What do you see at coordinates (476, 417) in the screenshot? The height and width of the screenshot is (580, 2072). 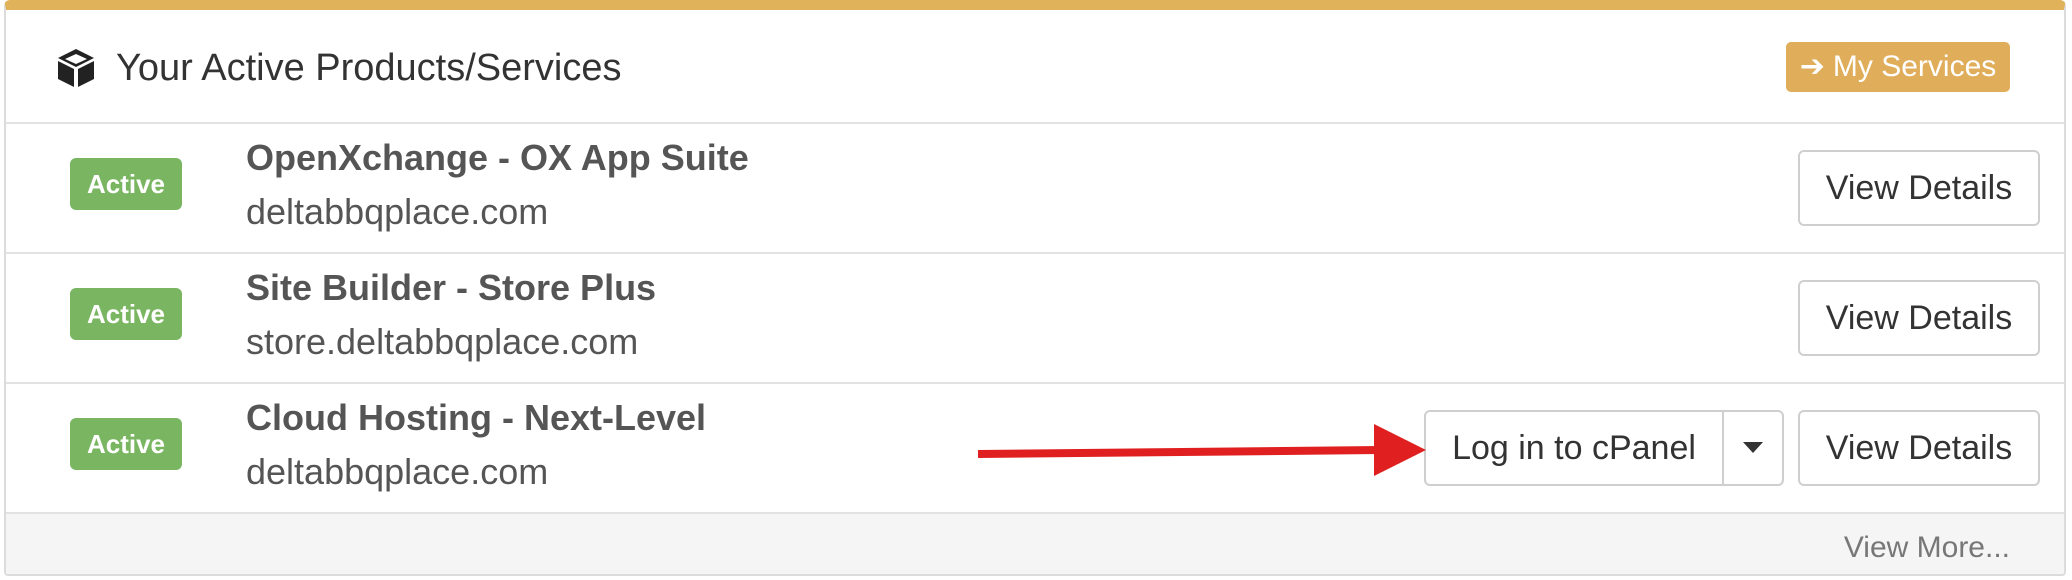 I see `product-name: Cloud Hosting - Next-Level` at bounding box center [476, 417].